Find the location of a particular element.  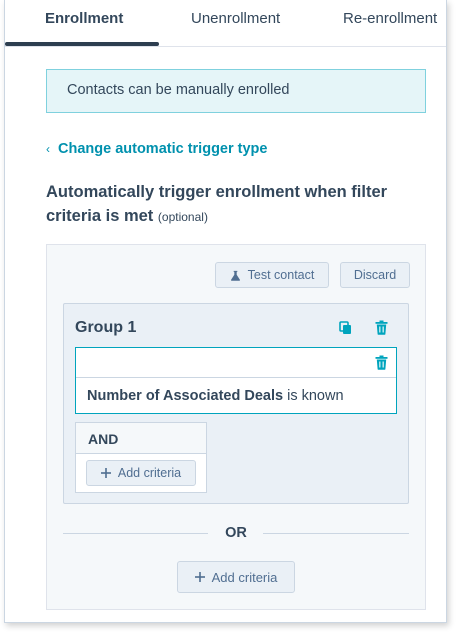

flask-icon is located at coordinates (235, 275).